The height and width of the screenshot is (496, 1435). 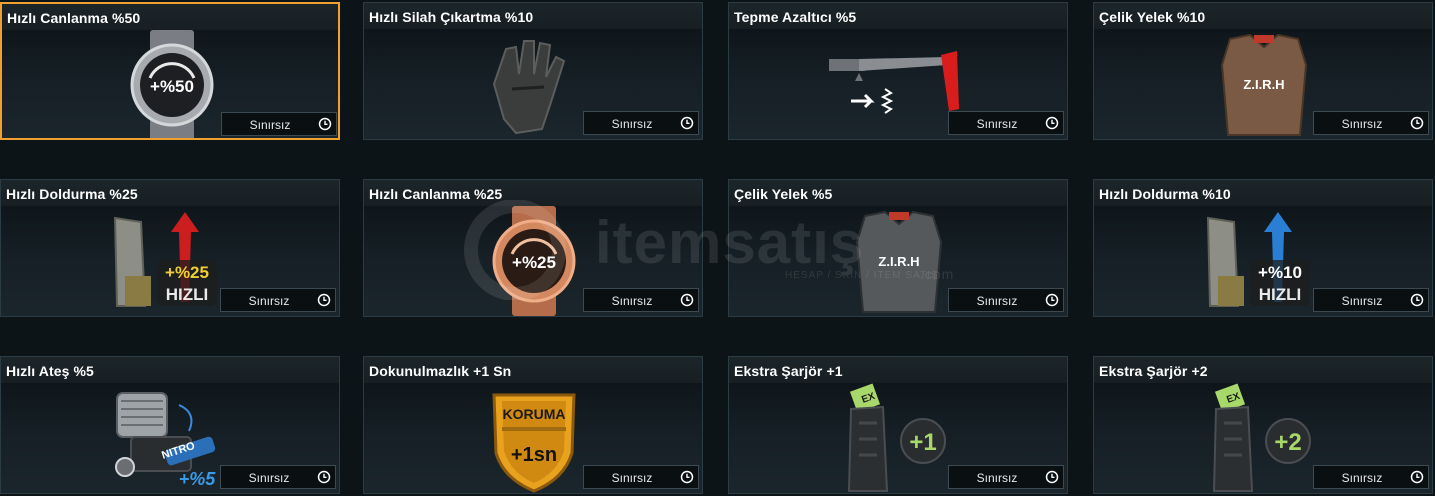 What do you see at coordinates (451, 17) in the screenshot?
I see `item-title: Hızlı Silah Çıkartma %10` at bounding box center [451, 17].